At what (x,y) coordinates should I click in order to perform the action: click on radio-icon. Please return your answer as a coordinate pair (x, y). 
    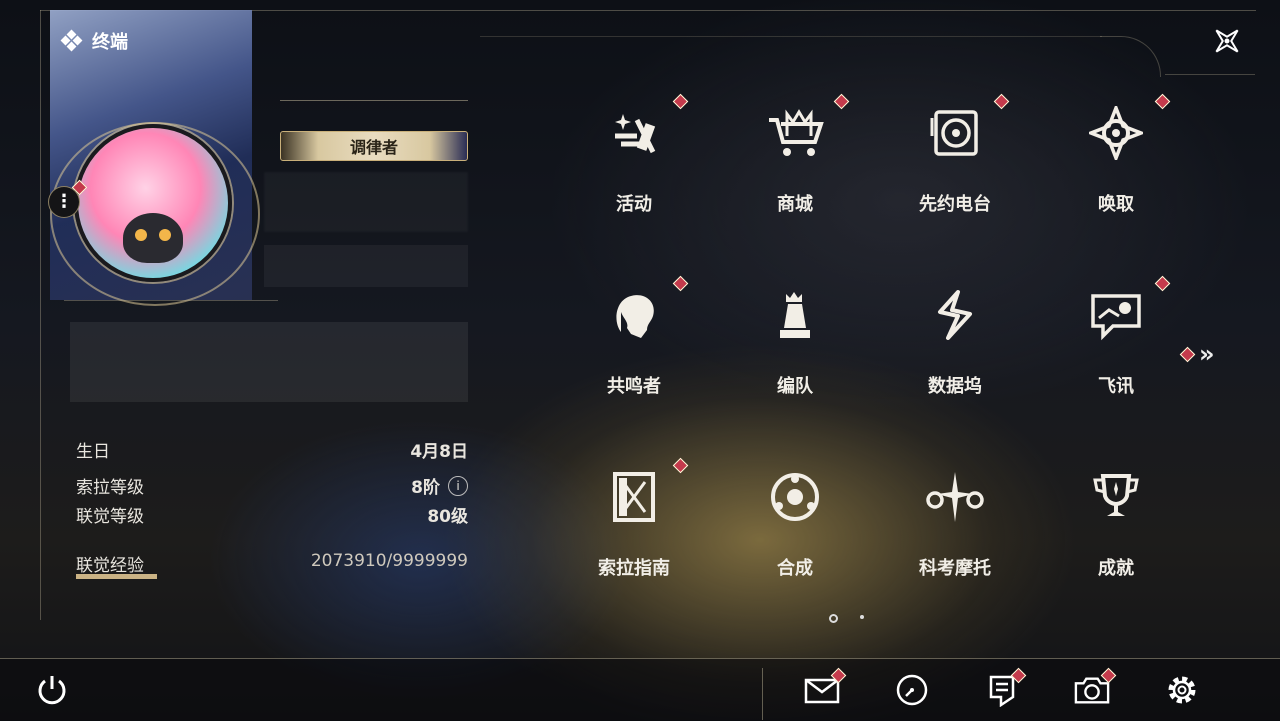
    Looking at the image, I should click on (954, 133).